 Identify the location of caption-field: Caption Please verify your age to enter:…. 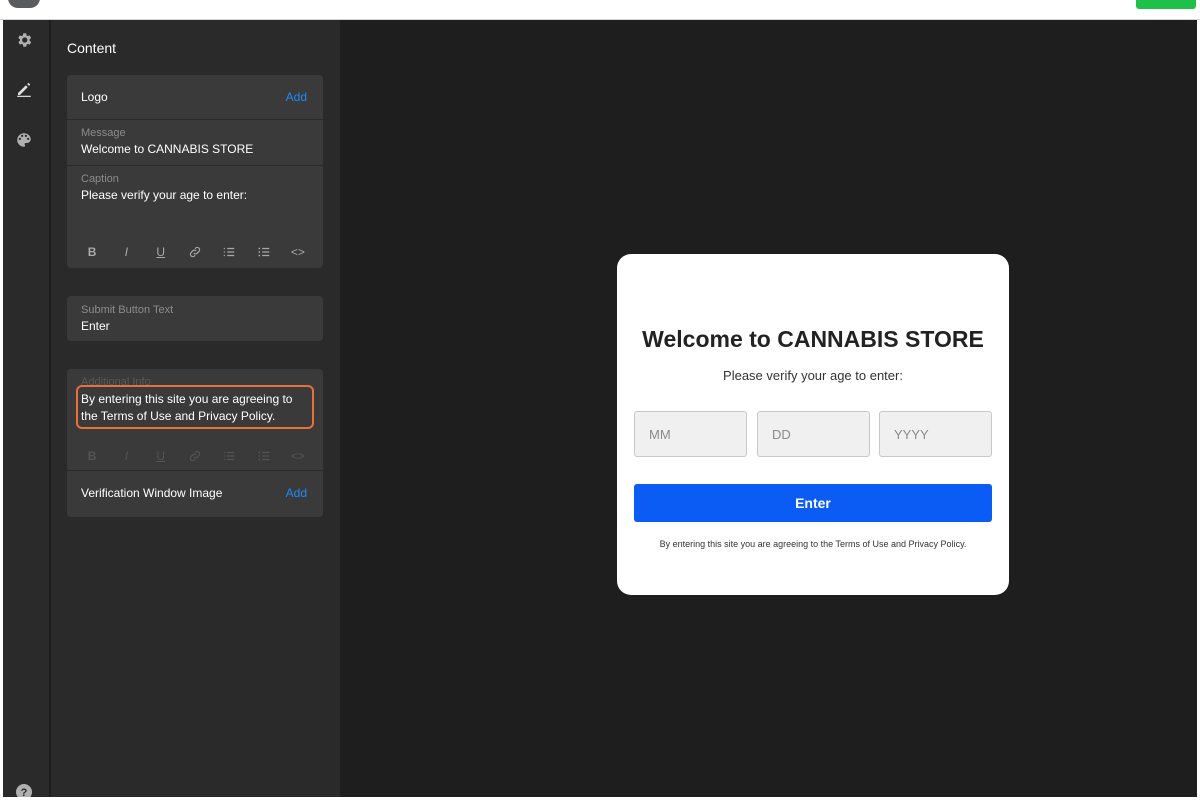
(195, 217).